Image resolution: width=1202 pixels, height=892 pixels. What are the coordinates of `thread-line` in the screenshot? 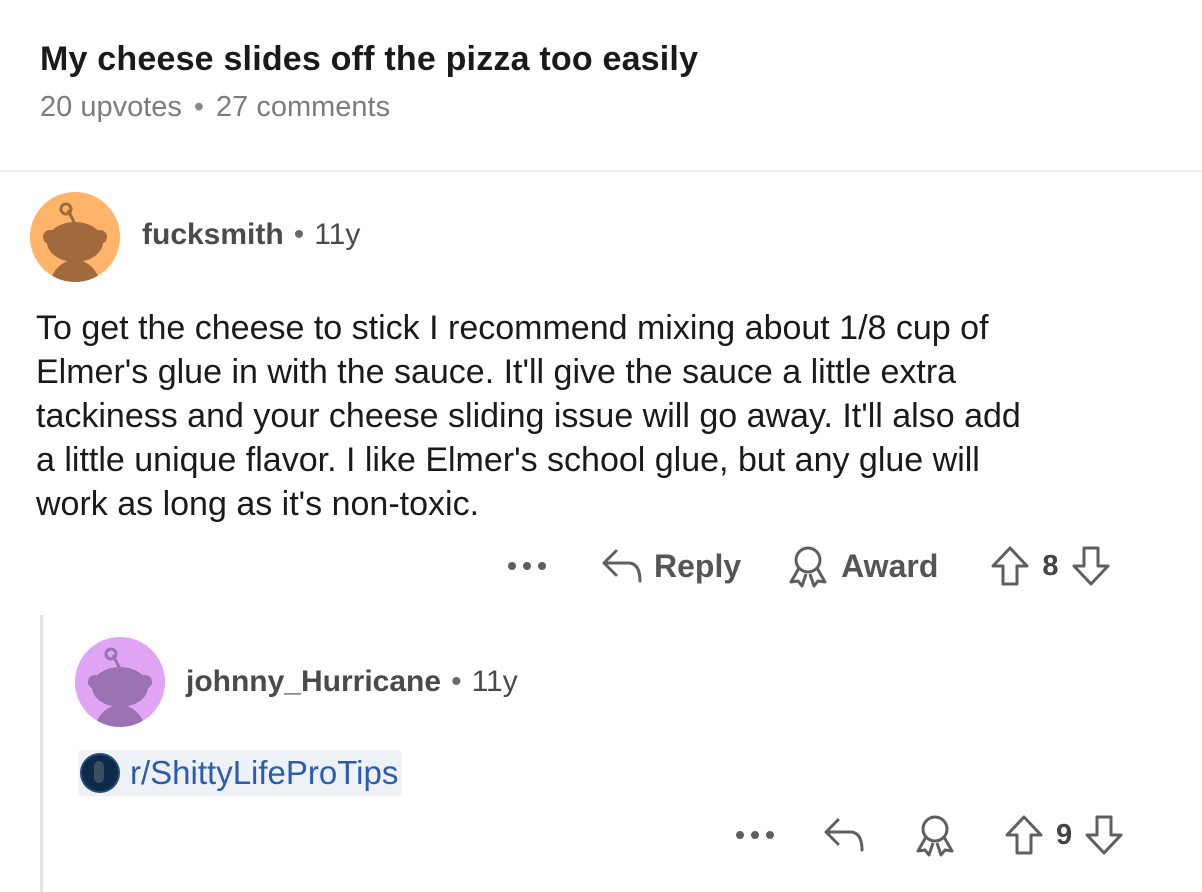 It's located at (41, 753).